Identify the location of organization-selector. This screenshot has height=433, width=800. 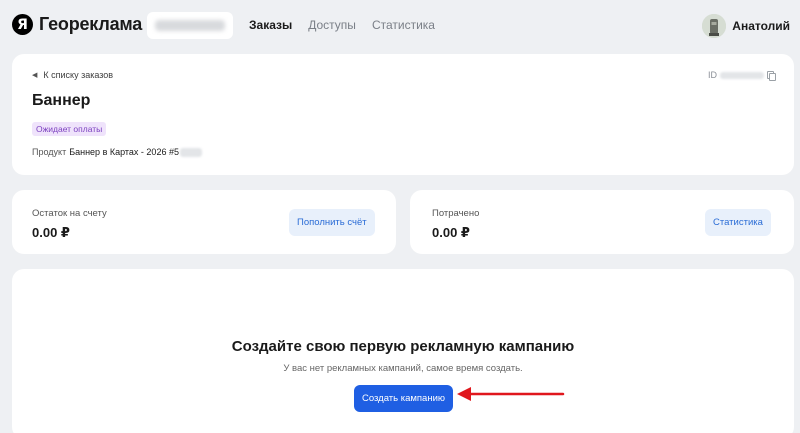
(190, 25).